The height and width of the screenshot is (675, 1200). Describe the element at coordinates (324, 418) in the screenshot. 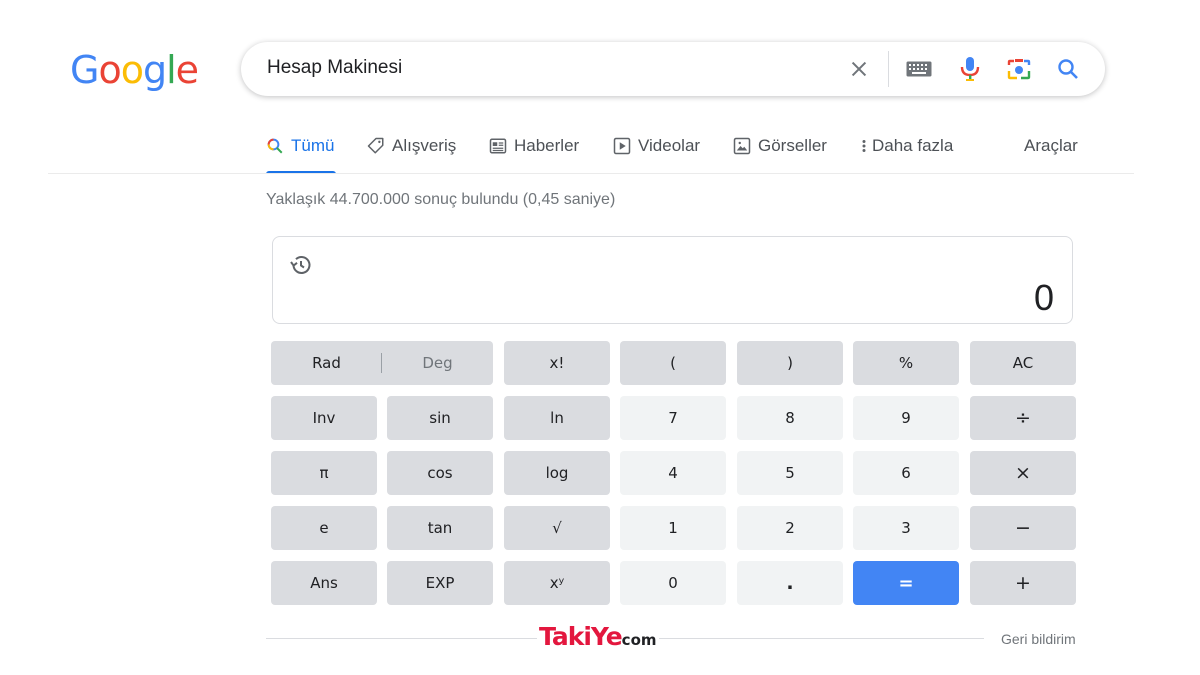

I see `inverse-button: Inv` at that location.